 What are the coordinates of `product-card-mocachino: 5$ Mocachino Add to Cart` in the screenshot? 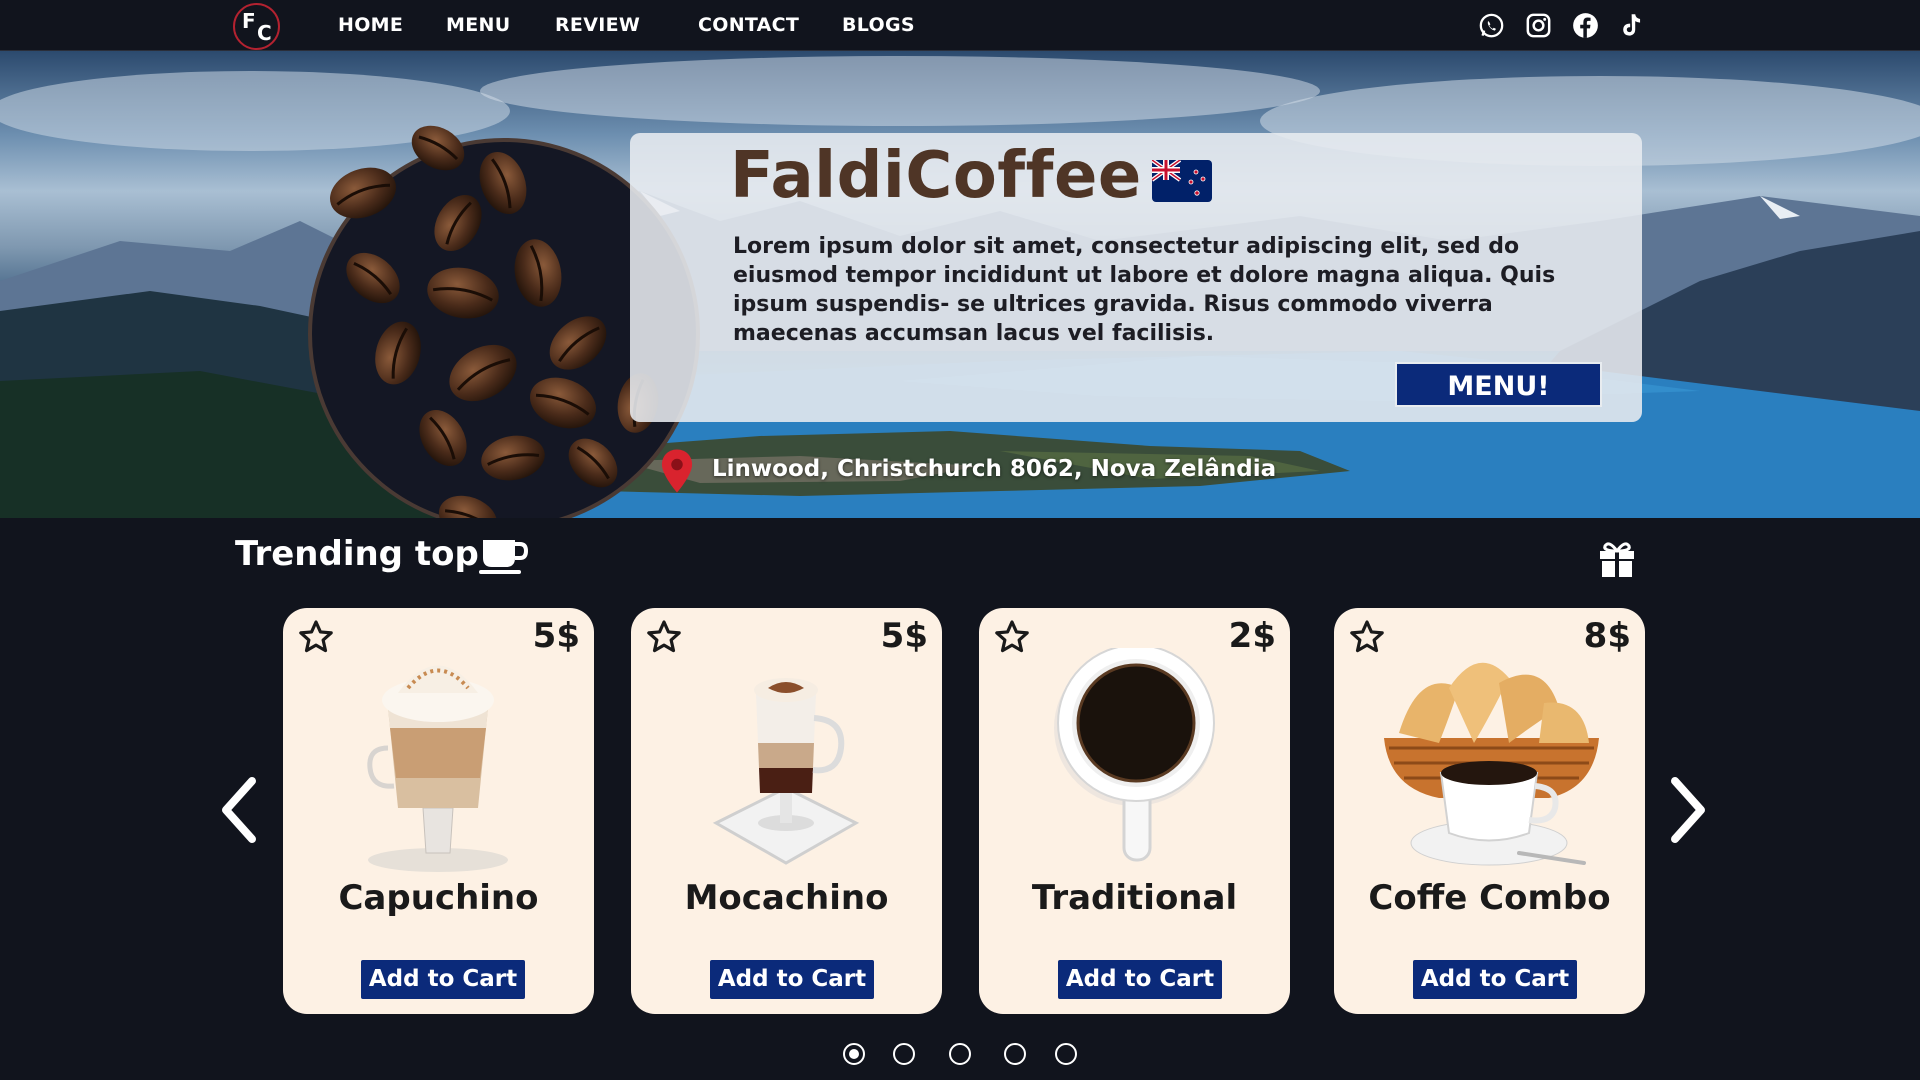 It's located at (786, 811).